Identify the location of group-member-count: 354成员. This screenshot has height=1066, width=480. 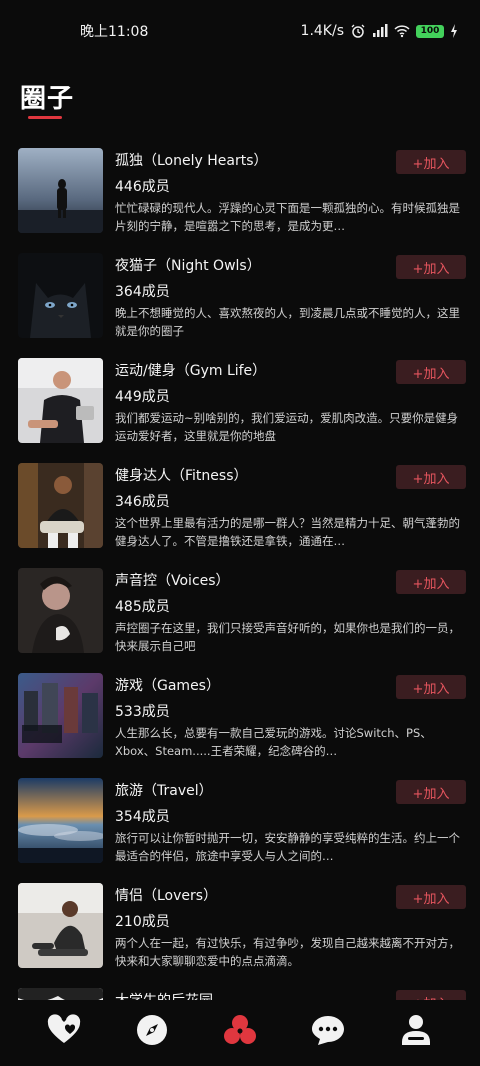
(142, 817).